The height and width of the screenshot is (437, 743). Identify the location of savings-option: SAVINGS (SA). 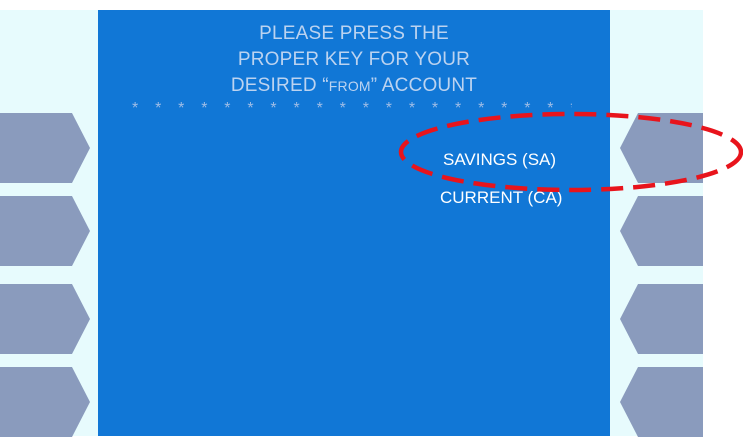
(499, 160).